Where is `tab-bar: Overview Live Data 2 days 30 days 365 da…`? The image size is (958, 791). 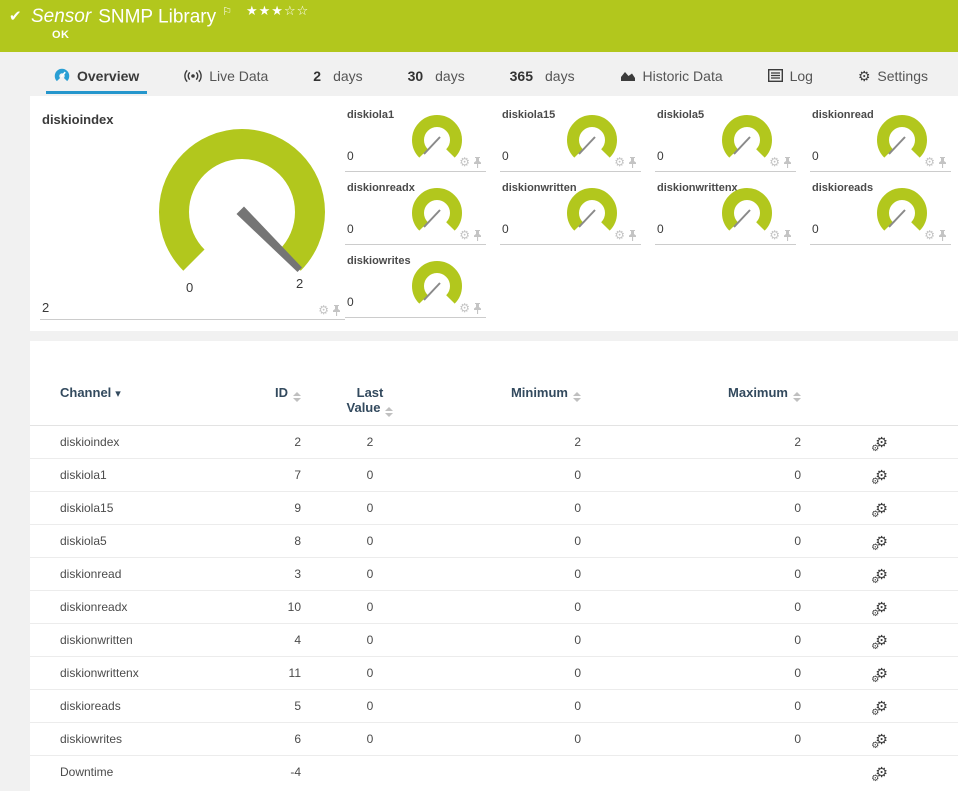 tab-bar: Overview Live Data 2 days 30 days 365 da… is located at coordinates (479, 78).